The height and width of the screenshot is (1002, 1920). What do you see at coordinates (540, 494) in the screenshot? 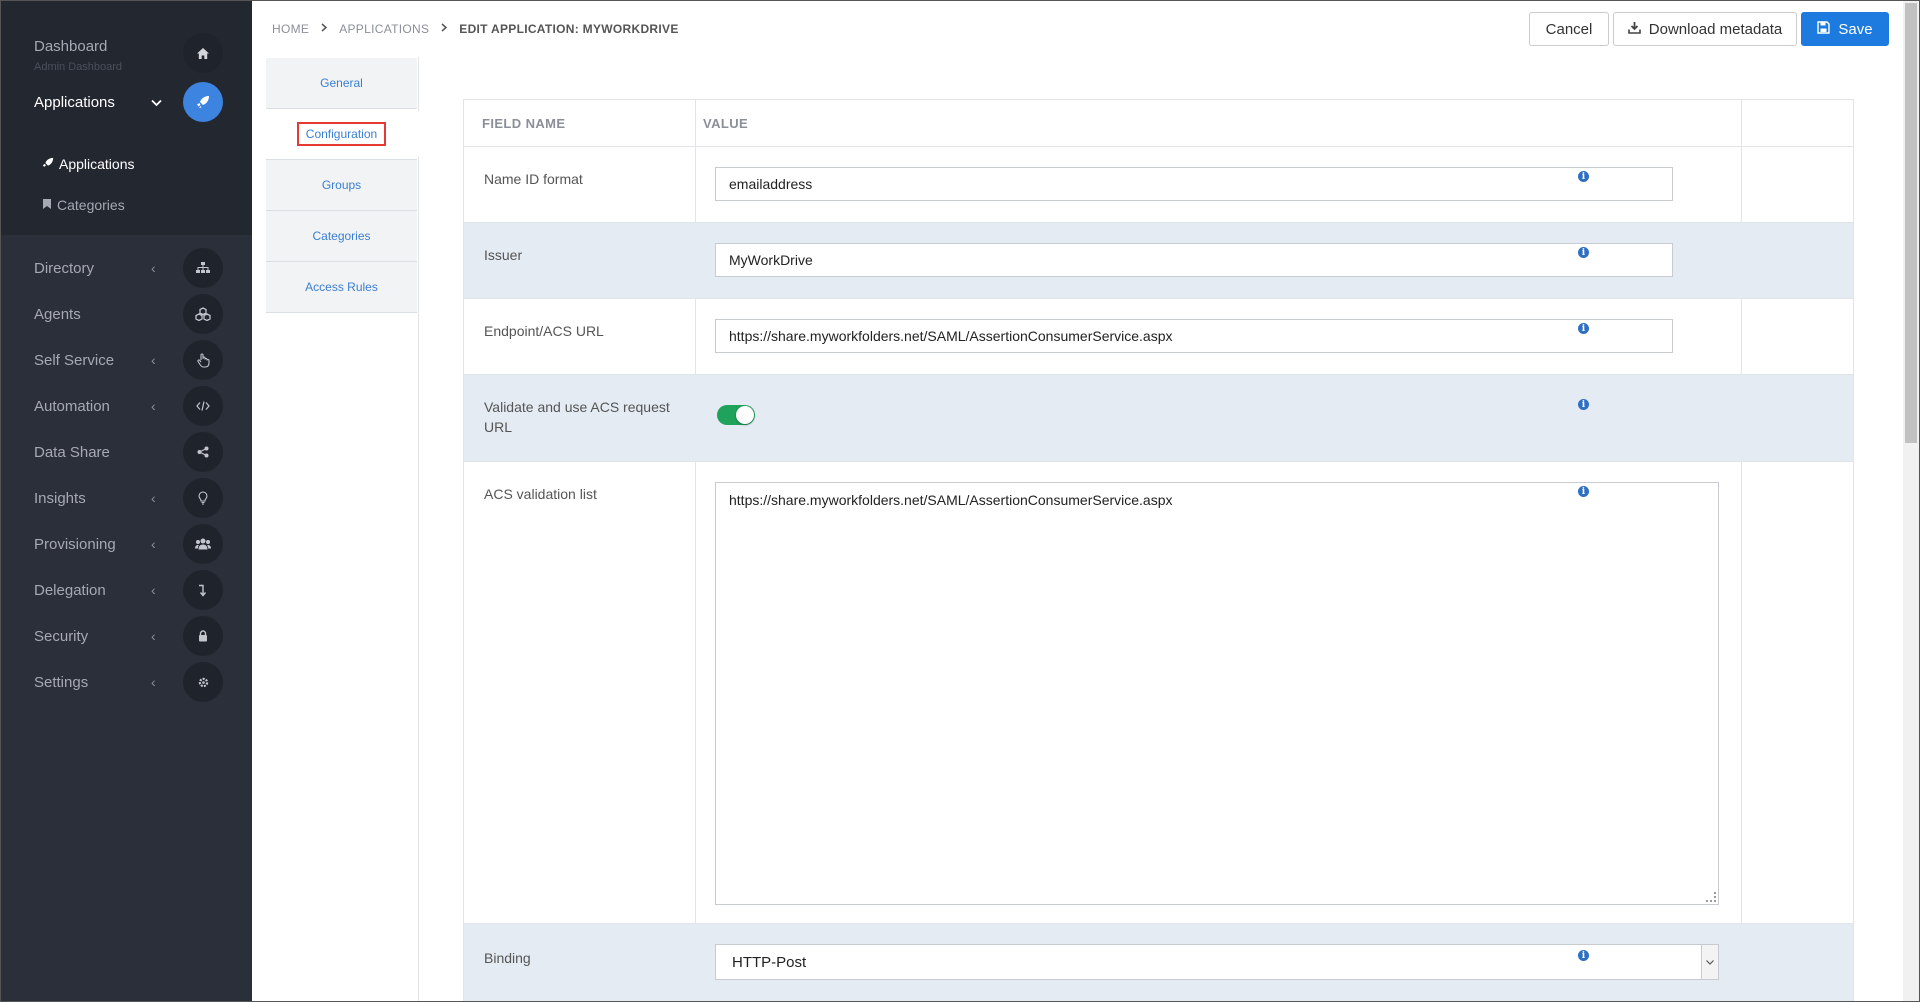
I see `field-label: ACS validation list` at bounding box center [540, 494].